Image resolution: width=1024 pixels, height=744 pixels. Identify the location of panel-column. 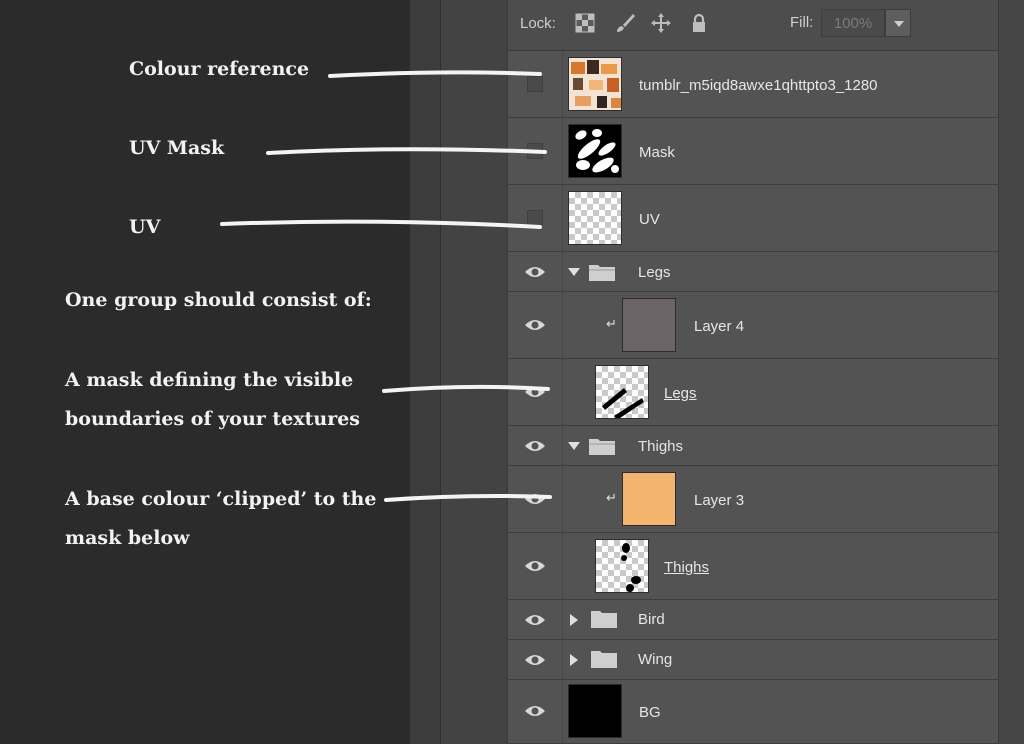
(474, 372).